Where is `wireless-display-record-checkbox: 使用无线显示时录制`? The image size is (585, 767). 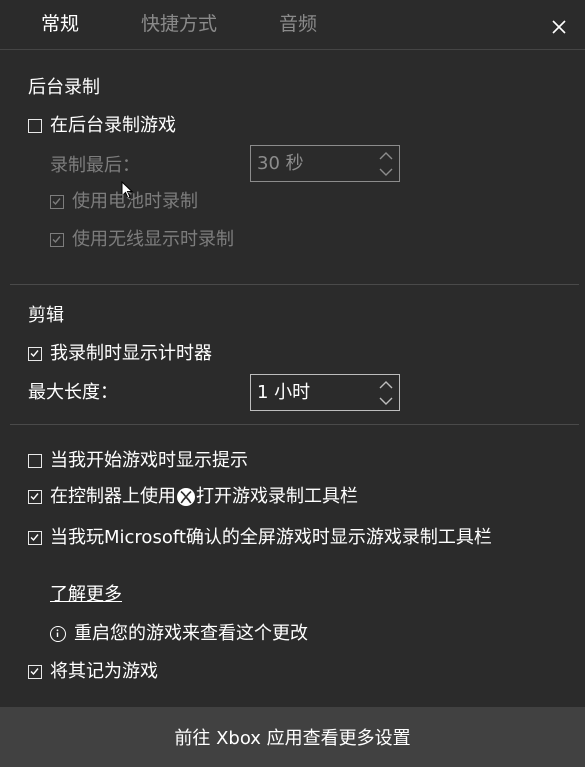
wireless-display-record-checkbox: 使用无线显示时录制 is located at coordinates (142, 240).